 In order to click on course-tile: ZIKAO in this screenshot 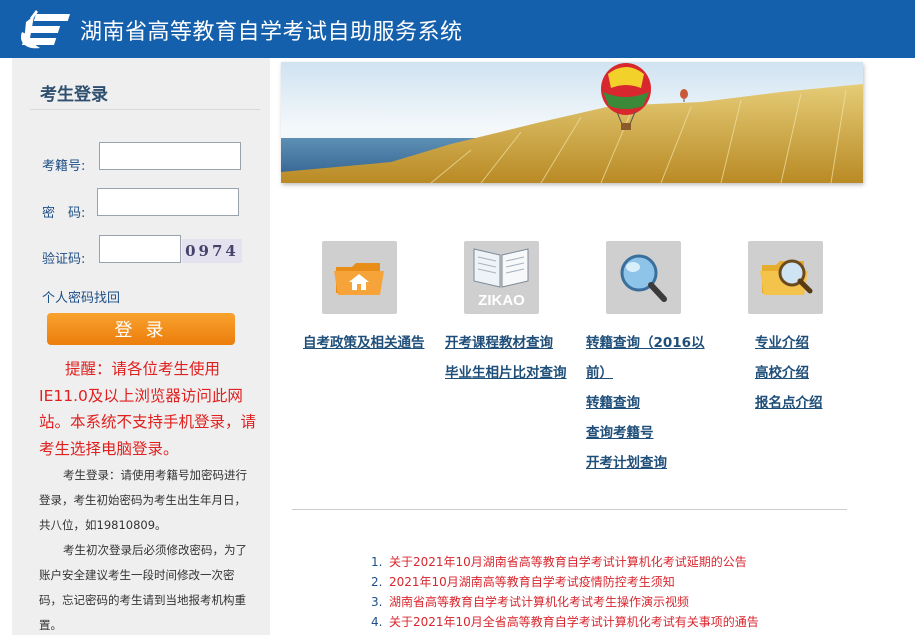, I will do `click(501, 277)`.